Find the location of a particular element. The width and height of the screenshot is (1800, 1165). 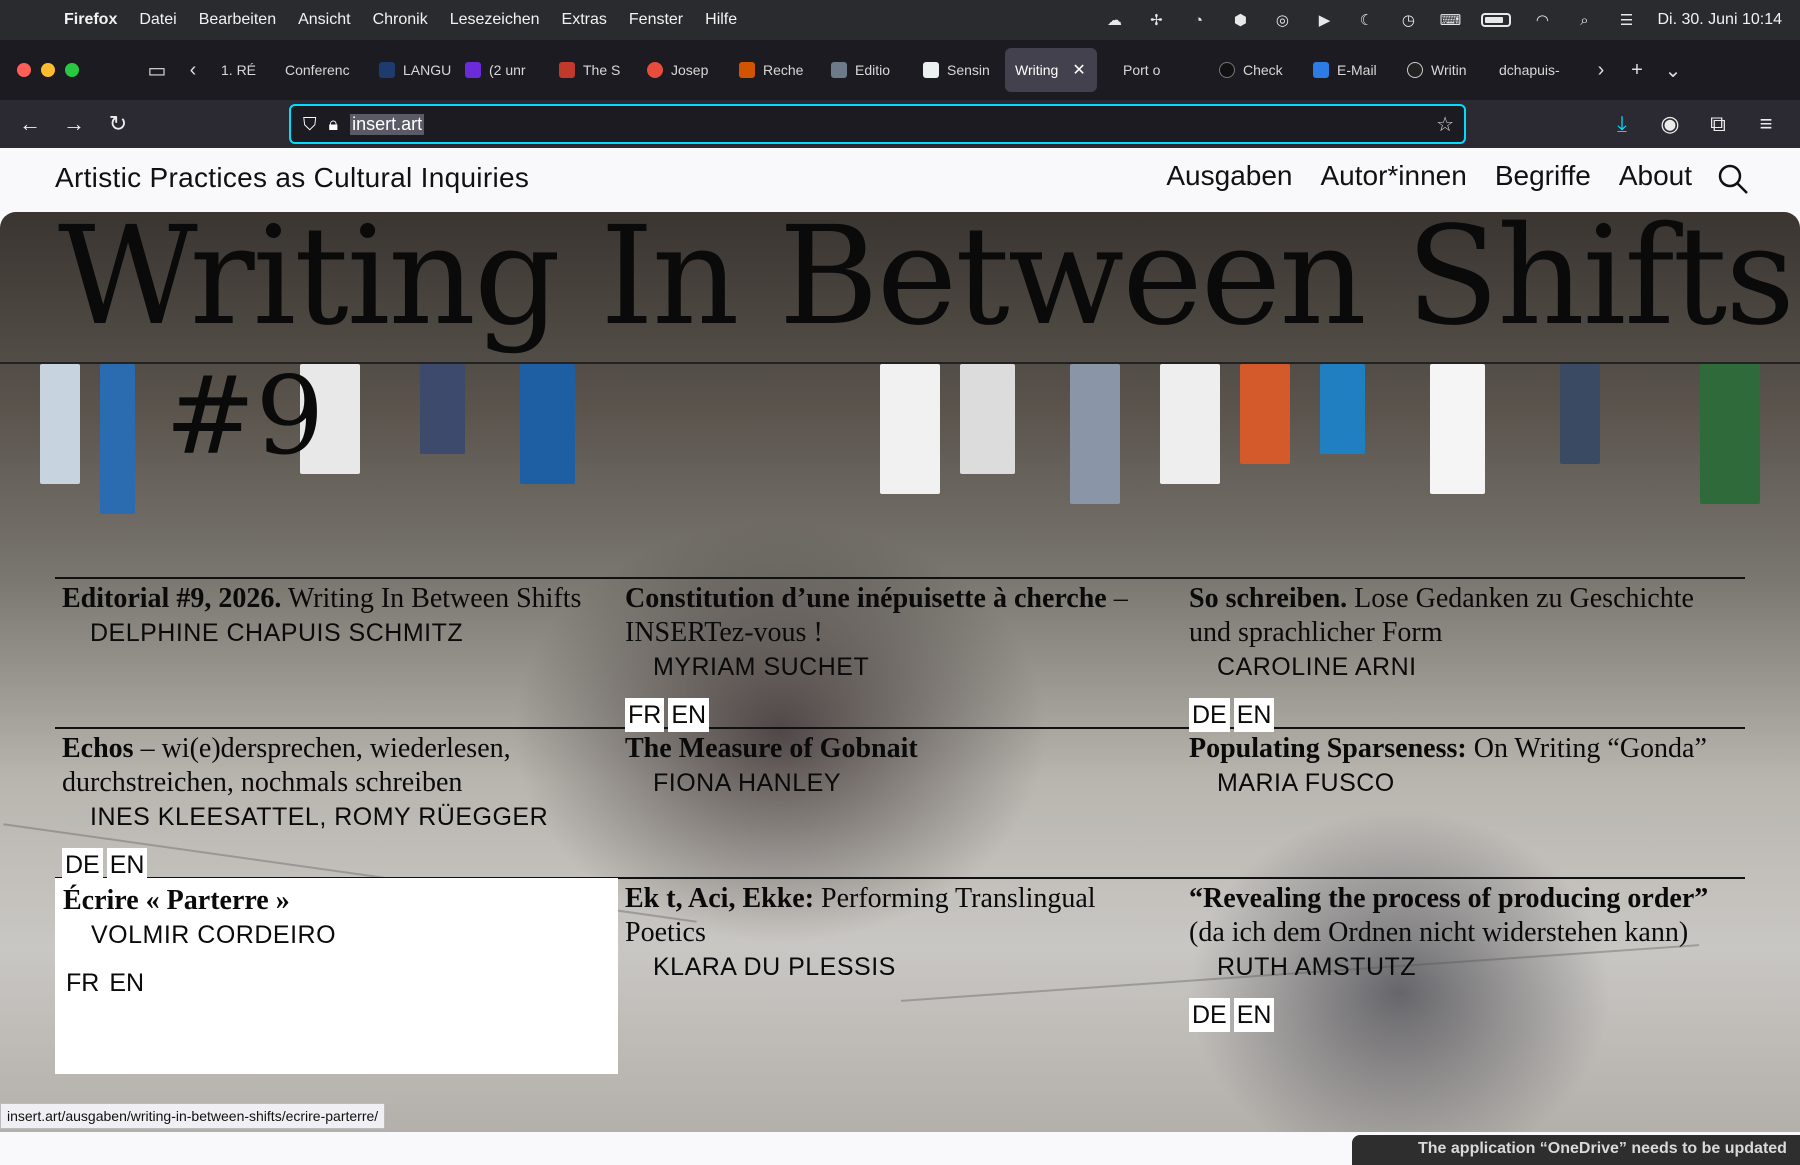

download-icon: ⤓ is located at coordinates (1622, 124).